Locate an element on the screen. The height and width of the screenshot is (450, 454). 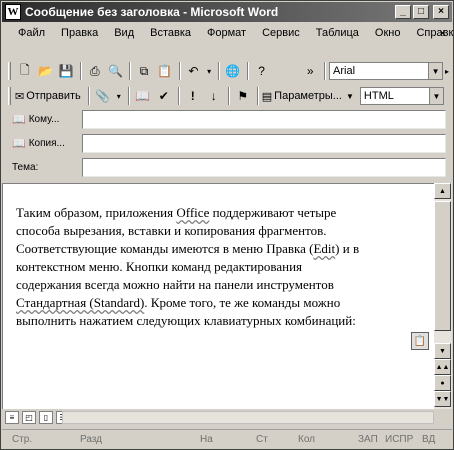
send-button: ✉ Отправить is located at coordinates (48, 96).